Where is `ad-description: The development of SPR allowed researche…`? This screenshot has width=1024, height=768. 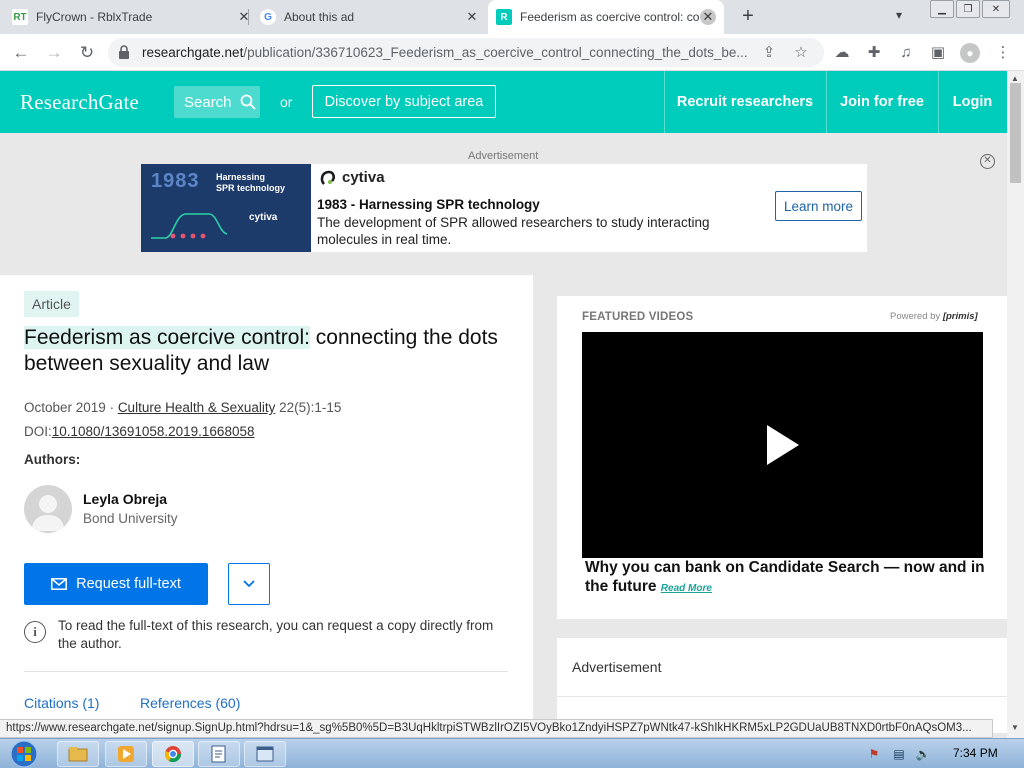
ad-description: The development of SPR allowed researche… is located at coordinates (513, 231).